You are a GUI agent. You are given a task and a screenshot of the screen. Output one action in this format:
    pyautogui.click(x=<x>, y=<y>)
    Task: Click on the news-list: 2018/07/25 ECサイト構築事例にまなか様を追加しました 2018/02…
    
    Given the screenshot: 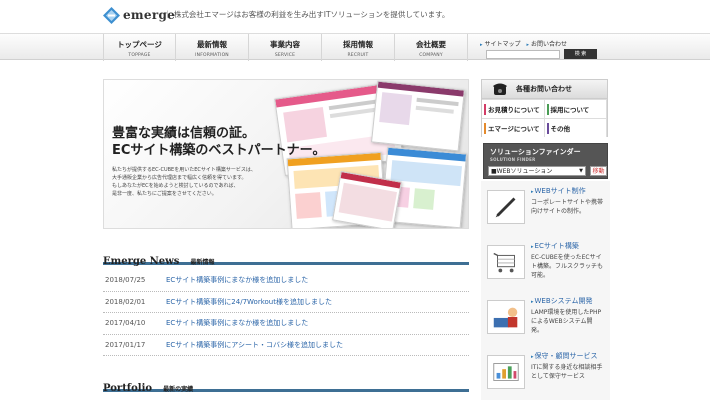 What is the action you would take?
    pyautogui.click(x=286, y=313)
    